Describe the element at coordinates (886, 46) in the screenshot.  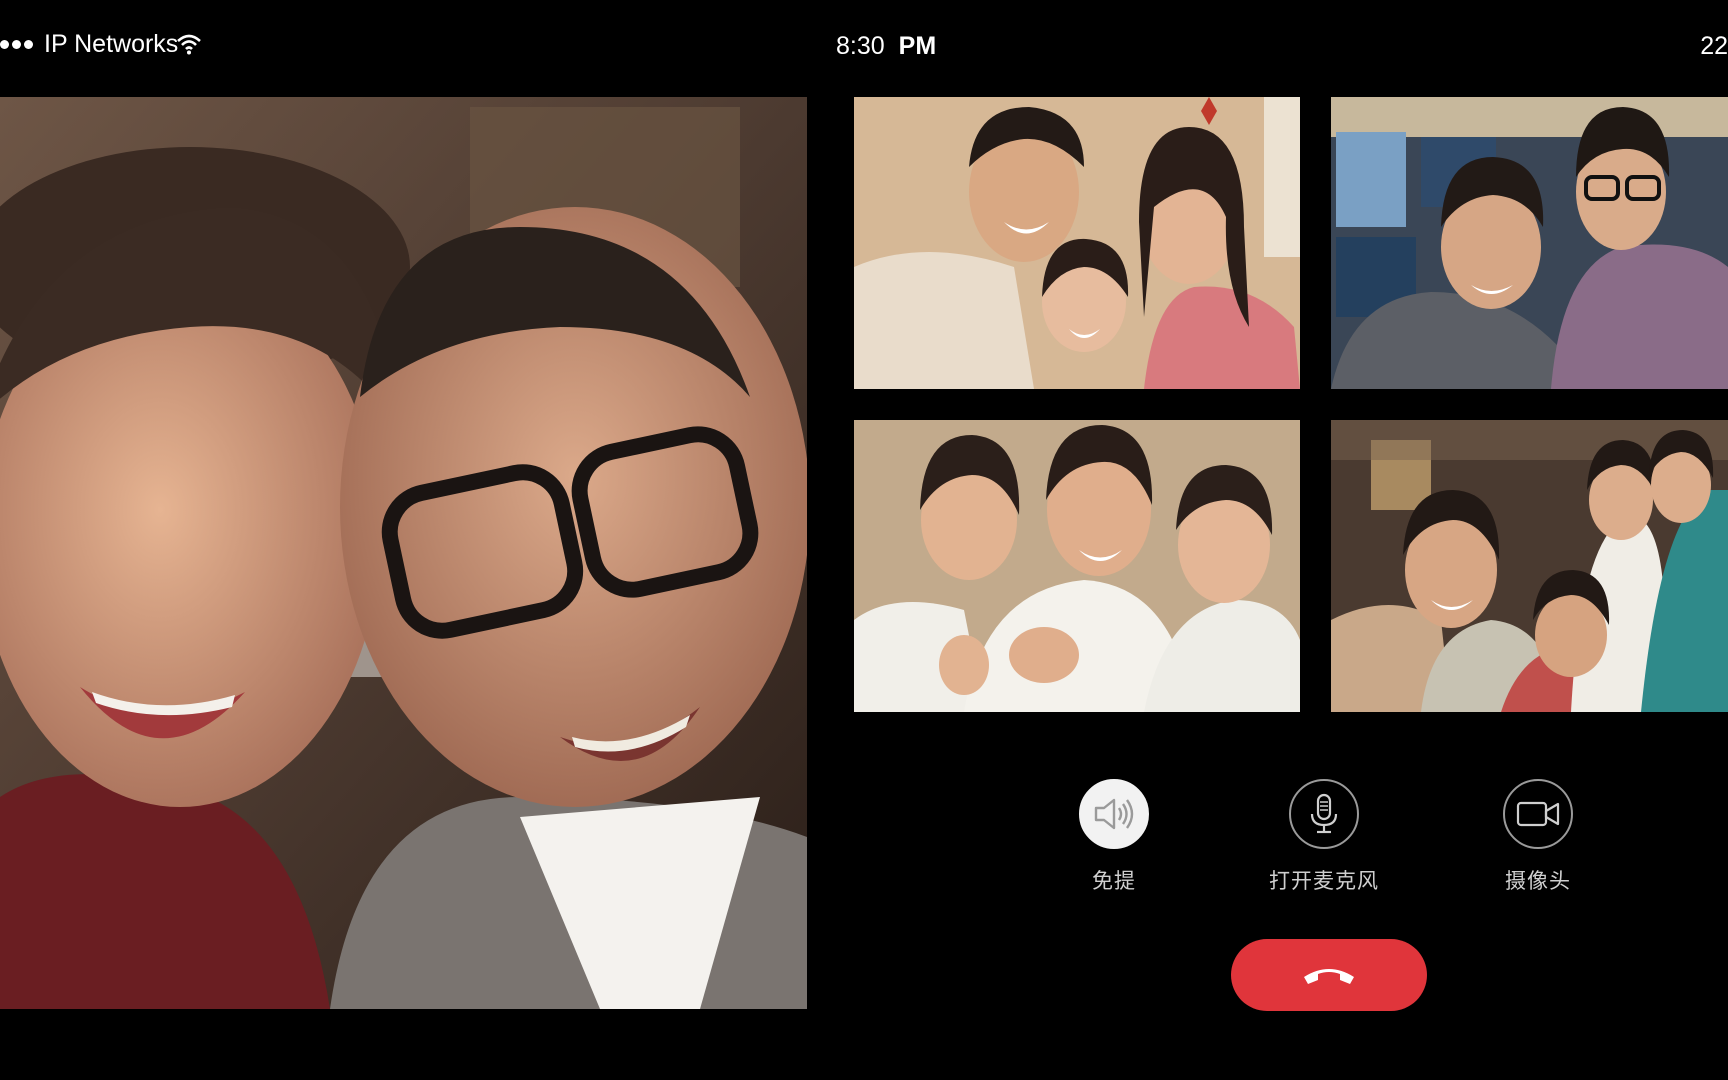
I see `status-clock: 8:30 PM` at that location.